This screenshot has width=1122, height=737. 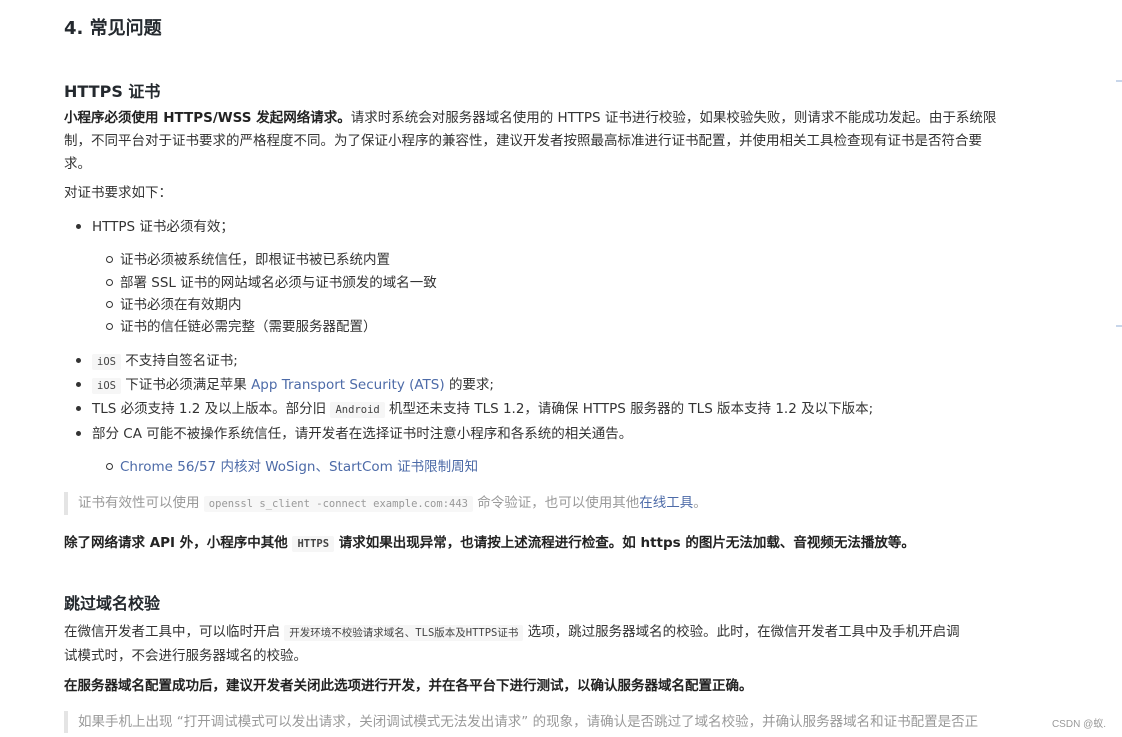 What do you see at coordinates (185, 656) in the screenshot?
I see `skip-text-line2: 试模式时，不会进行服务器域名的校验。` at bounding box center [185, 656].